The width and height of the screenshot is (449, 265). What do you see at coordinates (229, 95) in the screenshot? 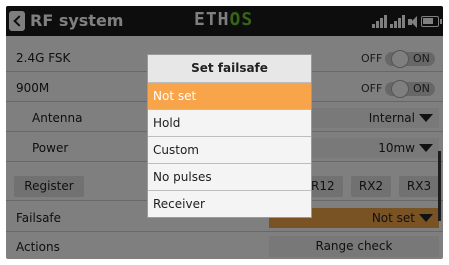
I see `option-not-set: Not set` at bounding box center [229, 95].